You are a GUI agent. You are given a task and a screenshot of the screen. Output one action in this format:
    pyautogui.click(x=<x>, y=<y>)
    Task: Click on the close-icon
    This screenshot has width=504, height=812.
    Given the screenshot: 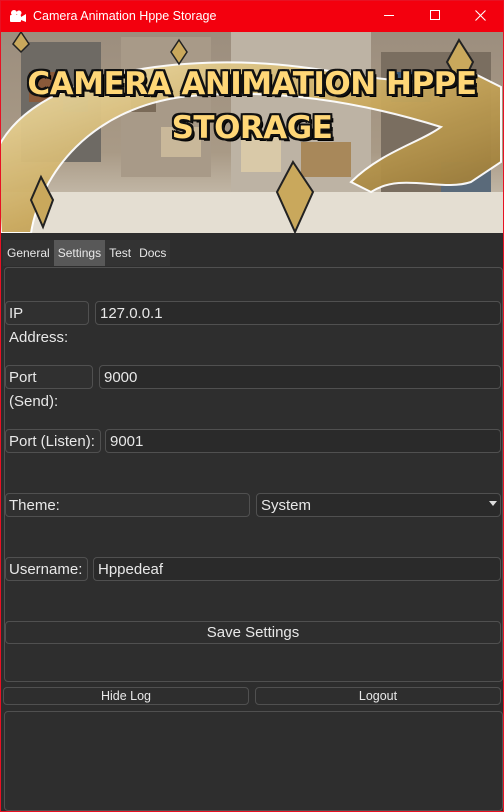 What is the action you would take?
    pyautogui.click(x=480, y=17)
    